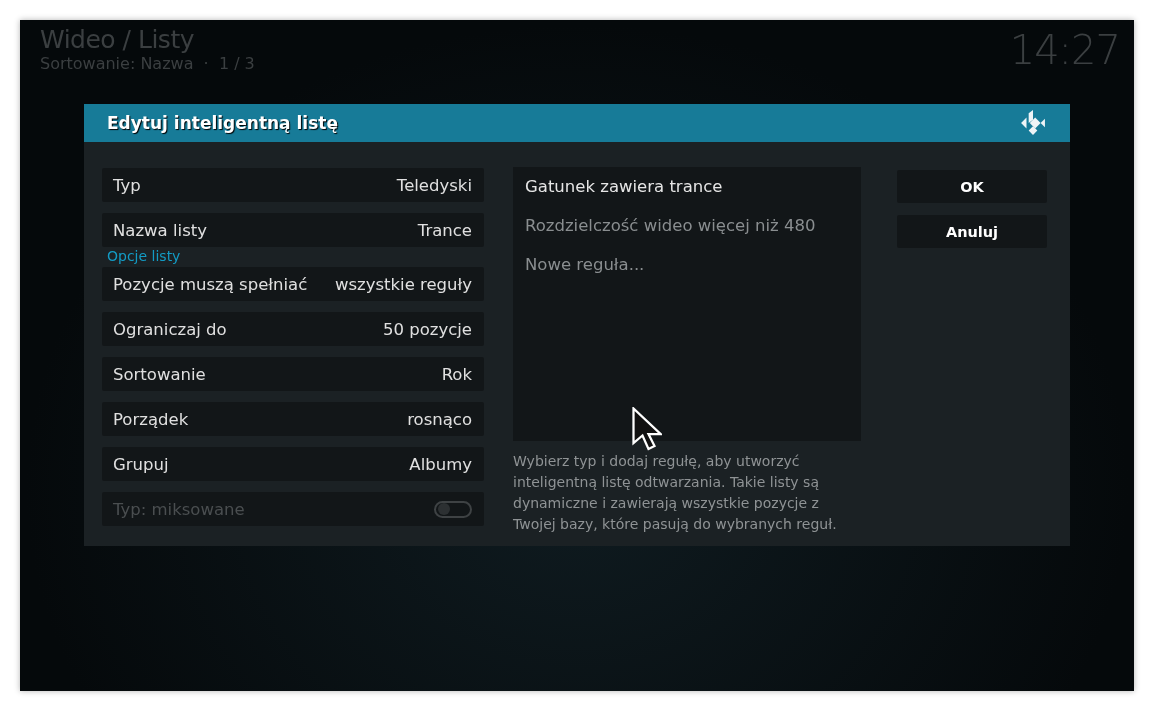 The width and height of the screenshot is (1154, 711). Describe the element at coordinates (160, 230) in the screenshot. I see `setting-label: Nazwa listy` at that location.